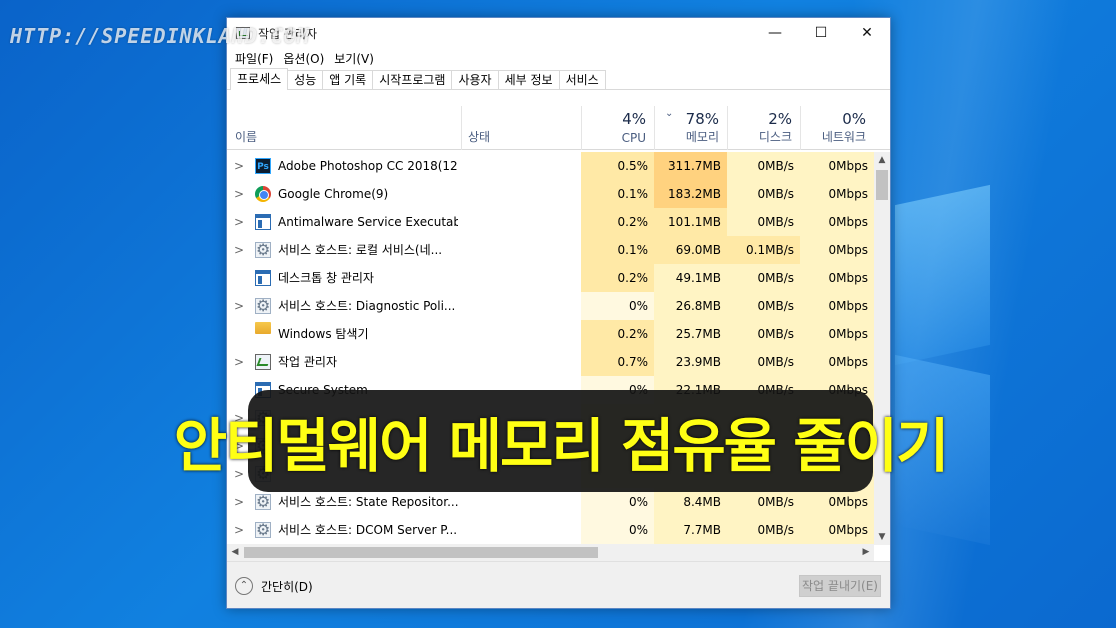 The image size is (1116, 628). I want to click on column-cpu-label: CPU, so click(633, 138).